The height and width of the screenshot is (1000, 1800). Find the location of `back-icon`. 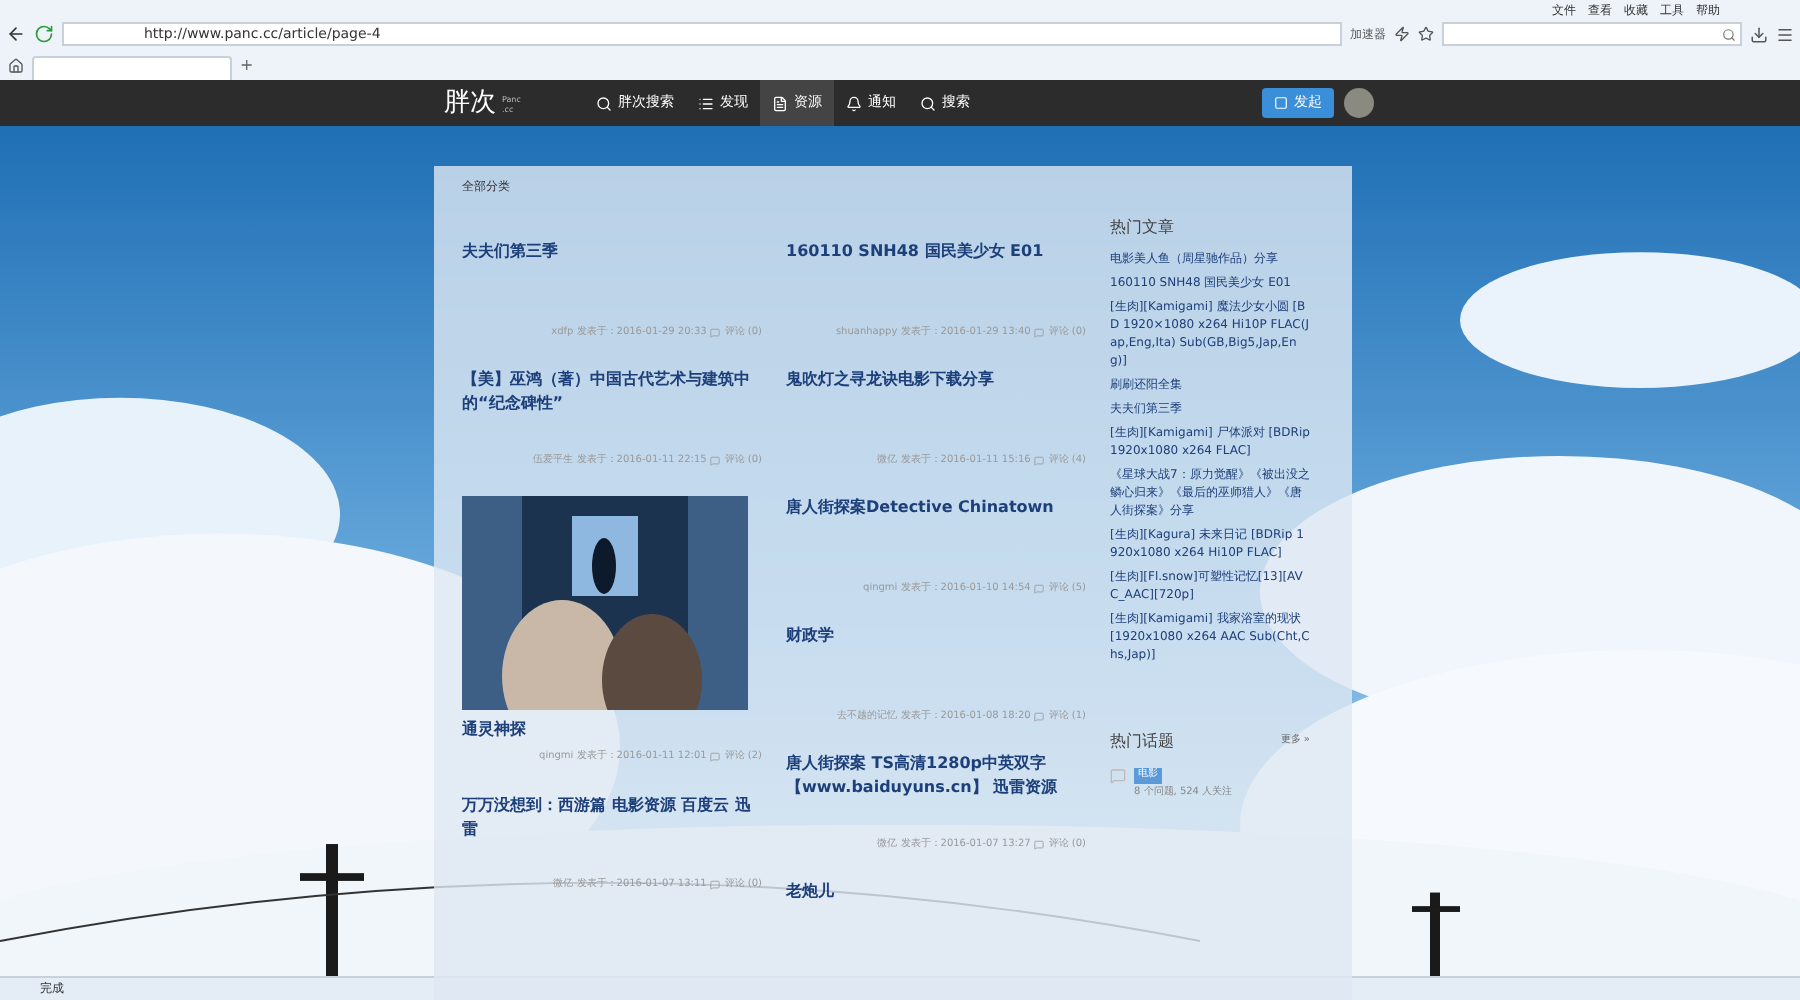

back-icon is located at coordinates (16, 34).